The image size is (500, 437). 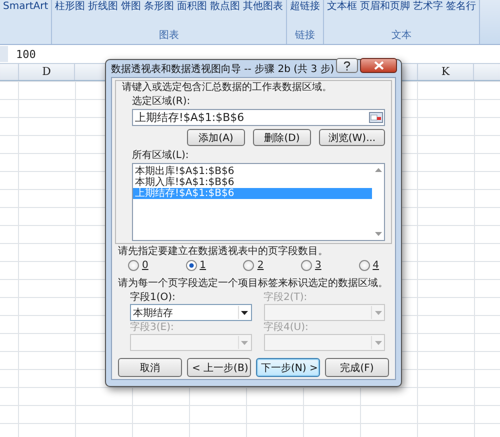 I want to click on ribbon-button: 艺术字, so click(x=428, y=7).